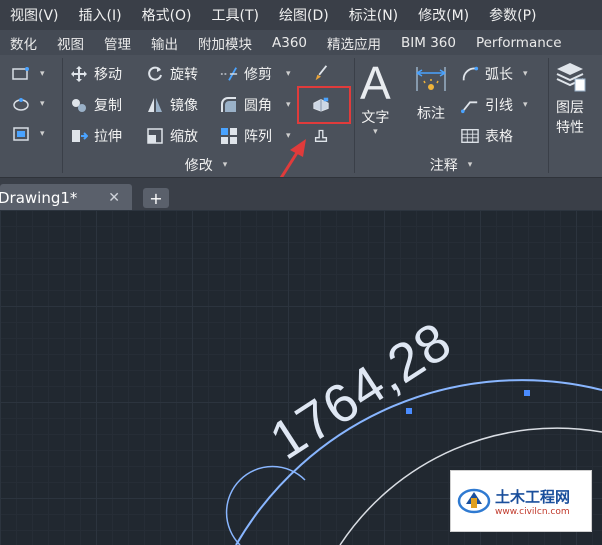 The height and width of the screenshot is (545, 602). I want to click on tab-manage: 管理, so click(117, 43).